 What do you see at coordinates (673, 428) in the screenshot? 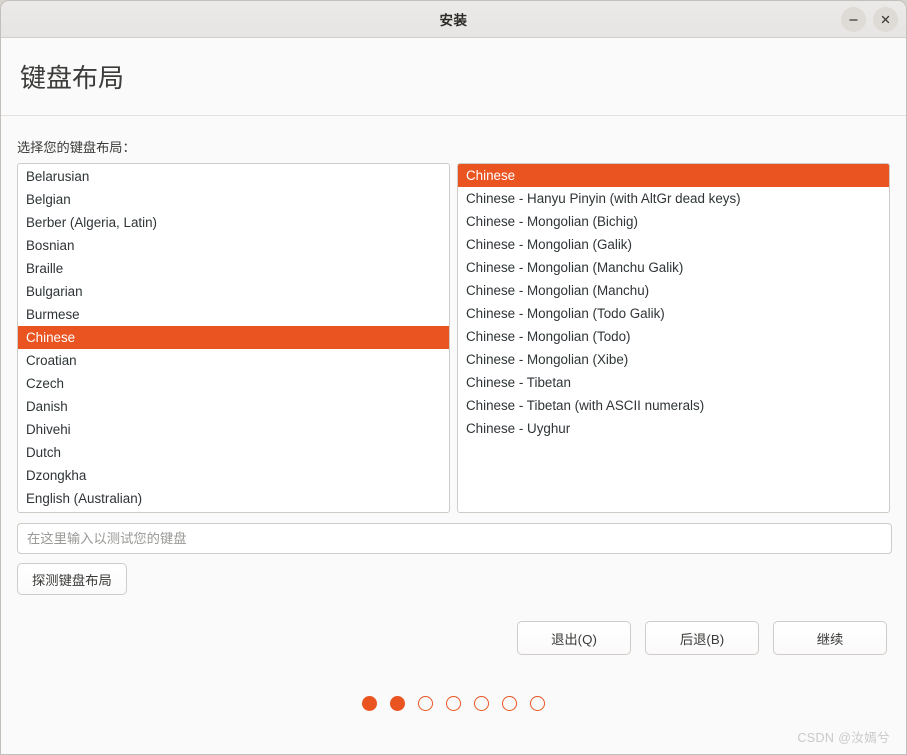
I see `keyboard-variant-list-item: Chinese - Uyghur` at bounding box center [673, 428].